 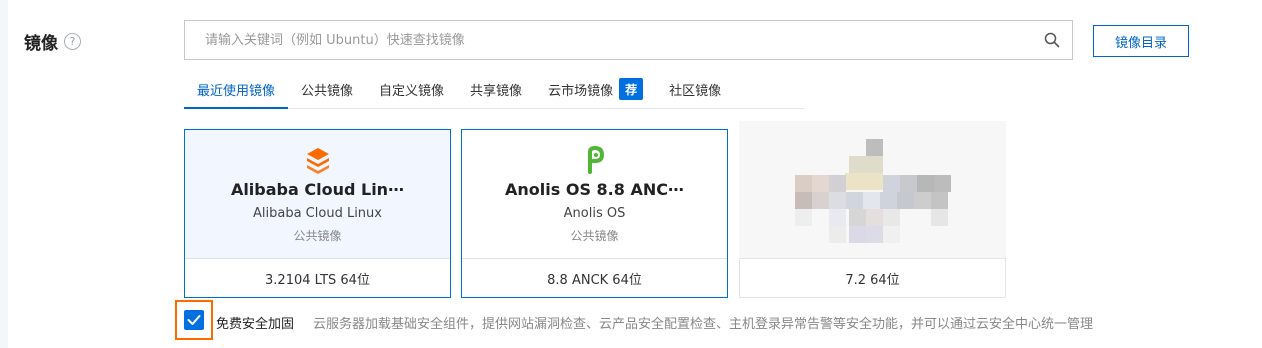 What do you see at coordinates (1052, 40) in the screenshot?
I see `search-icon` at bounding box center [1052, 40].